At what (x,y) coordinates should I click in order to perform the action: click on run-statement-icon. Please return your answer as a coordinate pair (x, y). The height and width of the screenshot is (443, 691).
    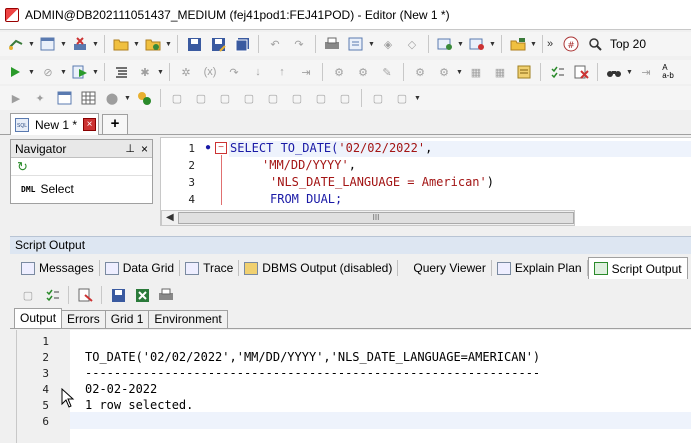
    Looking at the image, I should click on (16, 72).